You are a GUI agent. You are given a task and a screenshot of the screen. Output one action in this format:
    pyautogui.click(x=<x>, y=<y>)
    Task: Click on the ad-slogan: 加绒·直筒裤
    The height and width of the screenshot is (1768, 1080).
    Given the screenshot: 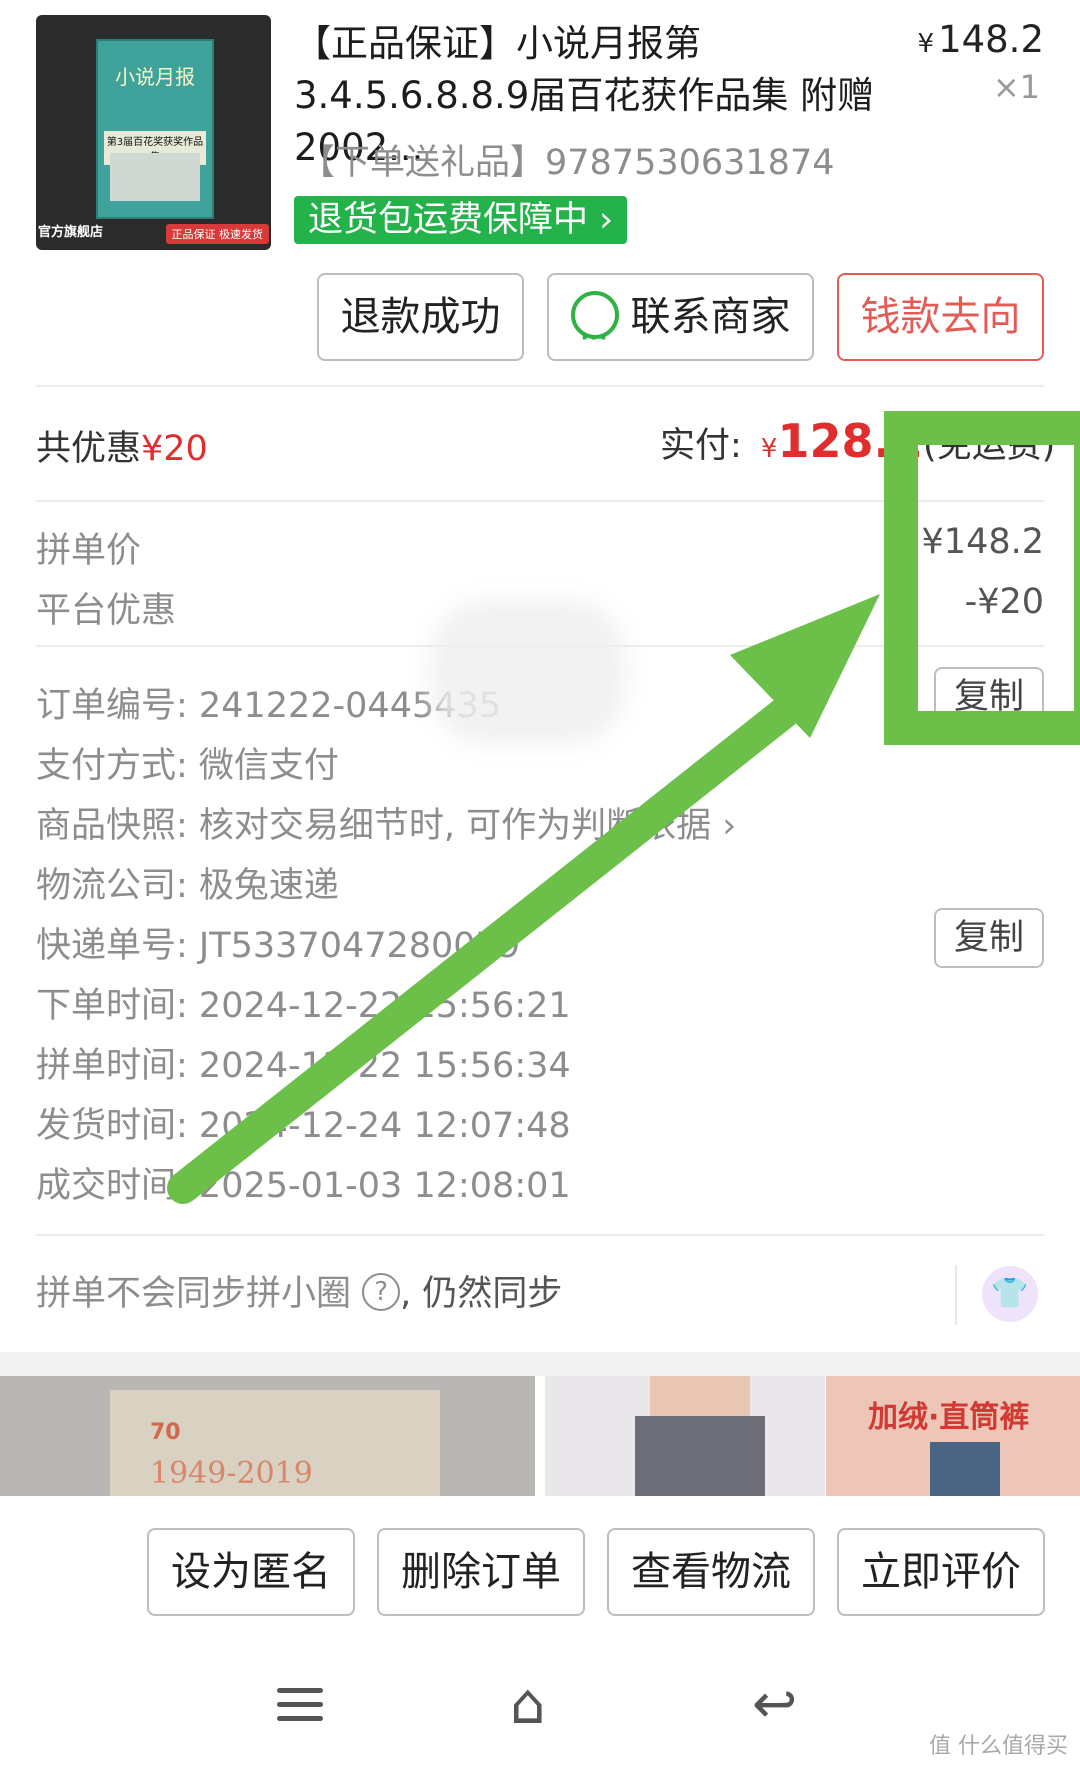 What is the action you would take?
    pyautogui.click(x=949, y=1417)
    